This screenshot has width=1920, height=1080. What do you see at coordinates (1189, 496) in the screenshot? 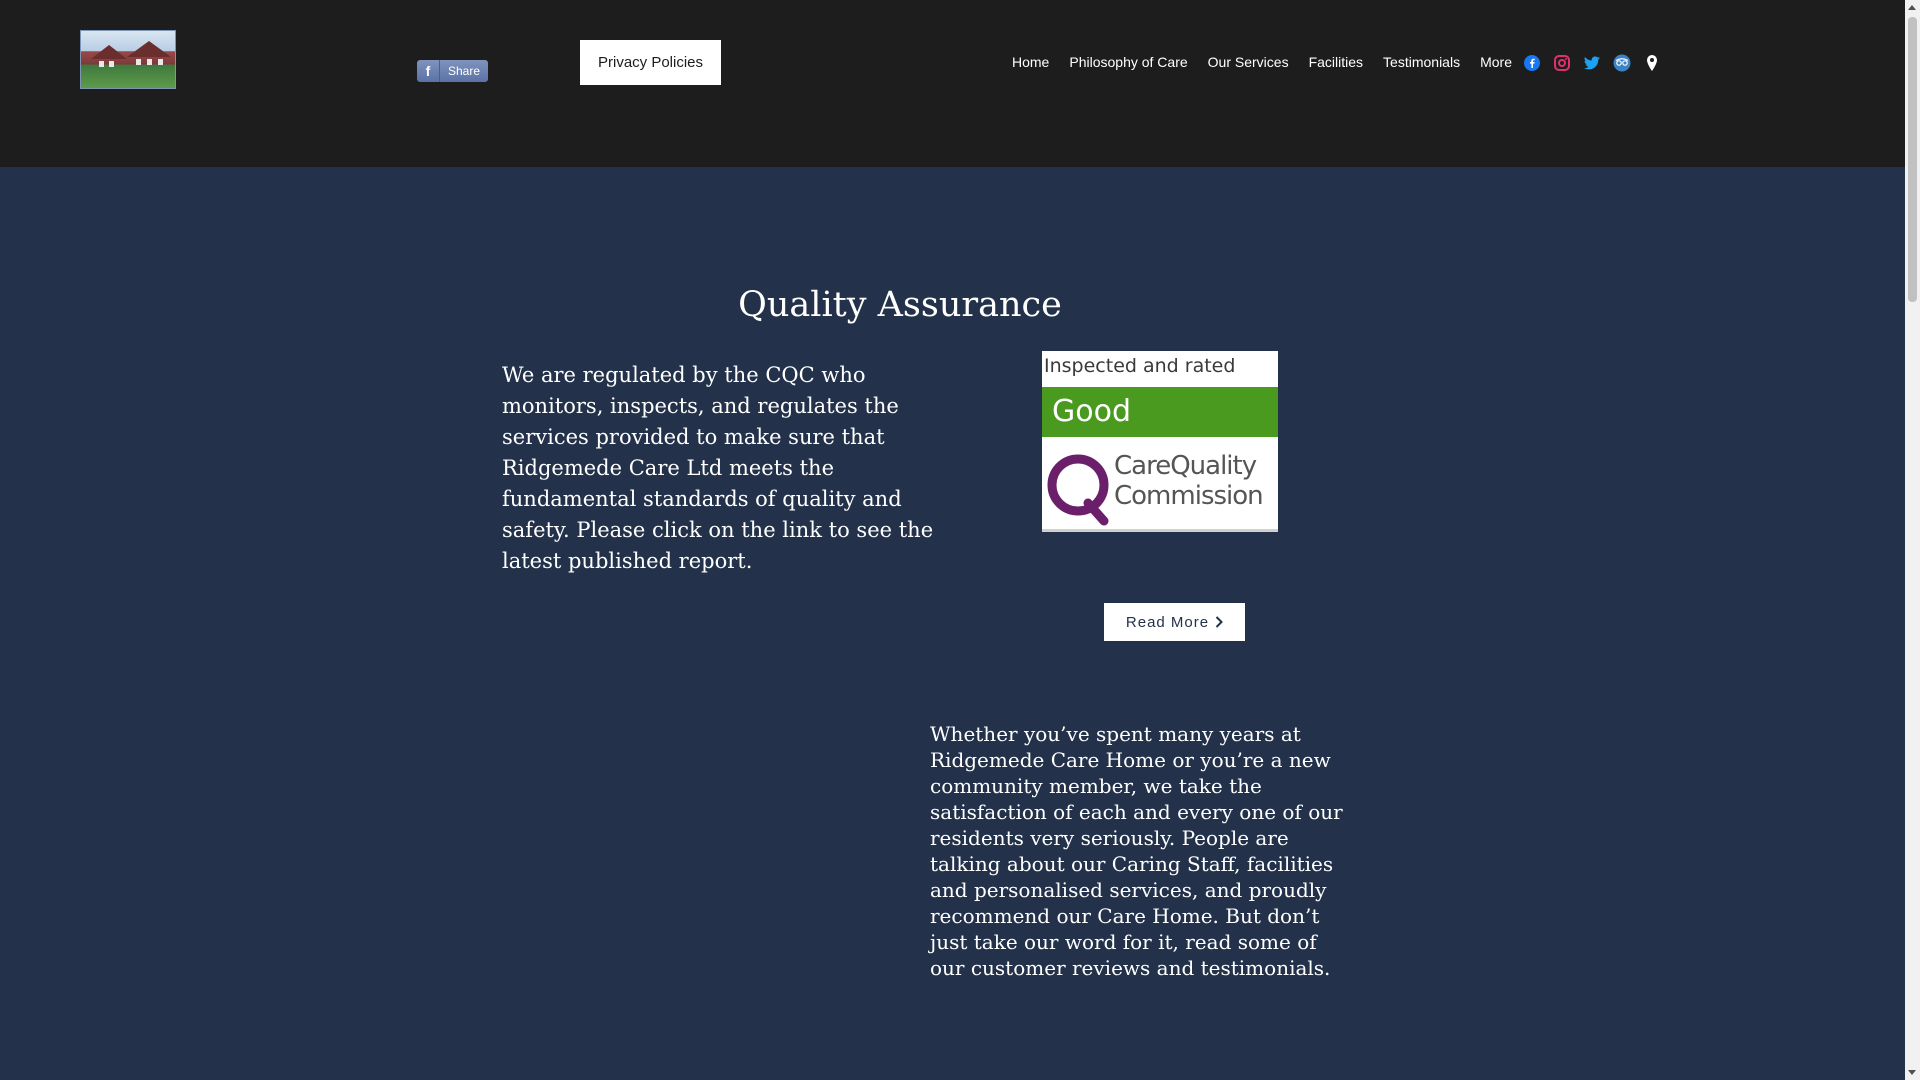
I see `badge-org-line2: Commission` at bounding box center [1189, 496].